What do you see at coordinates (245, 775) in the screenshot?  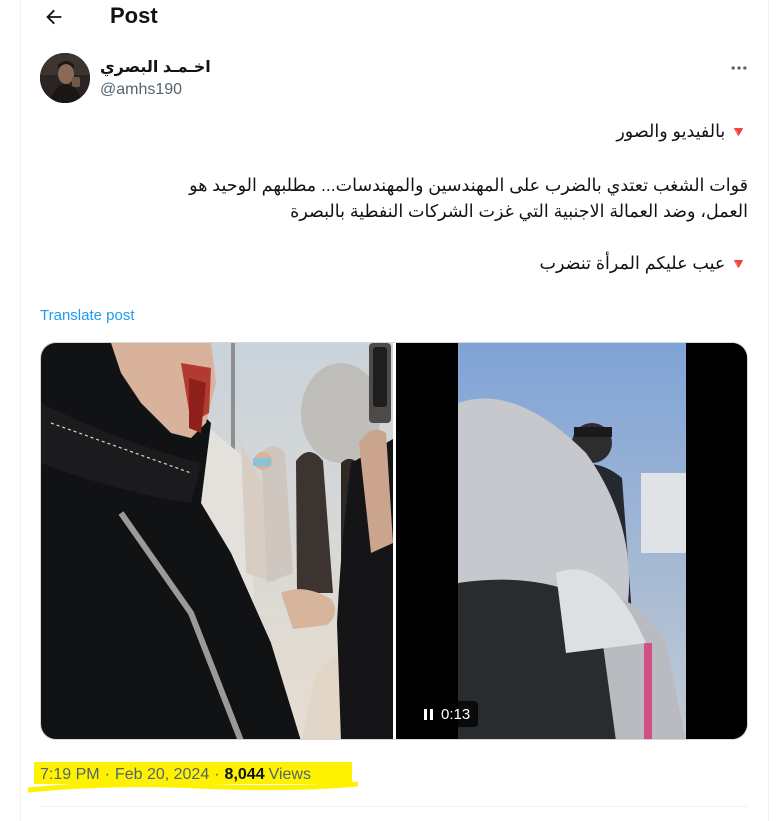 I see `views-count: 8,044` at bounding box center [245, 775].